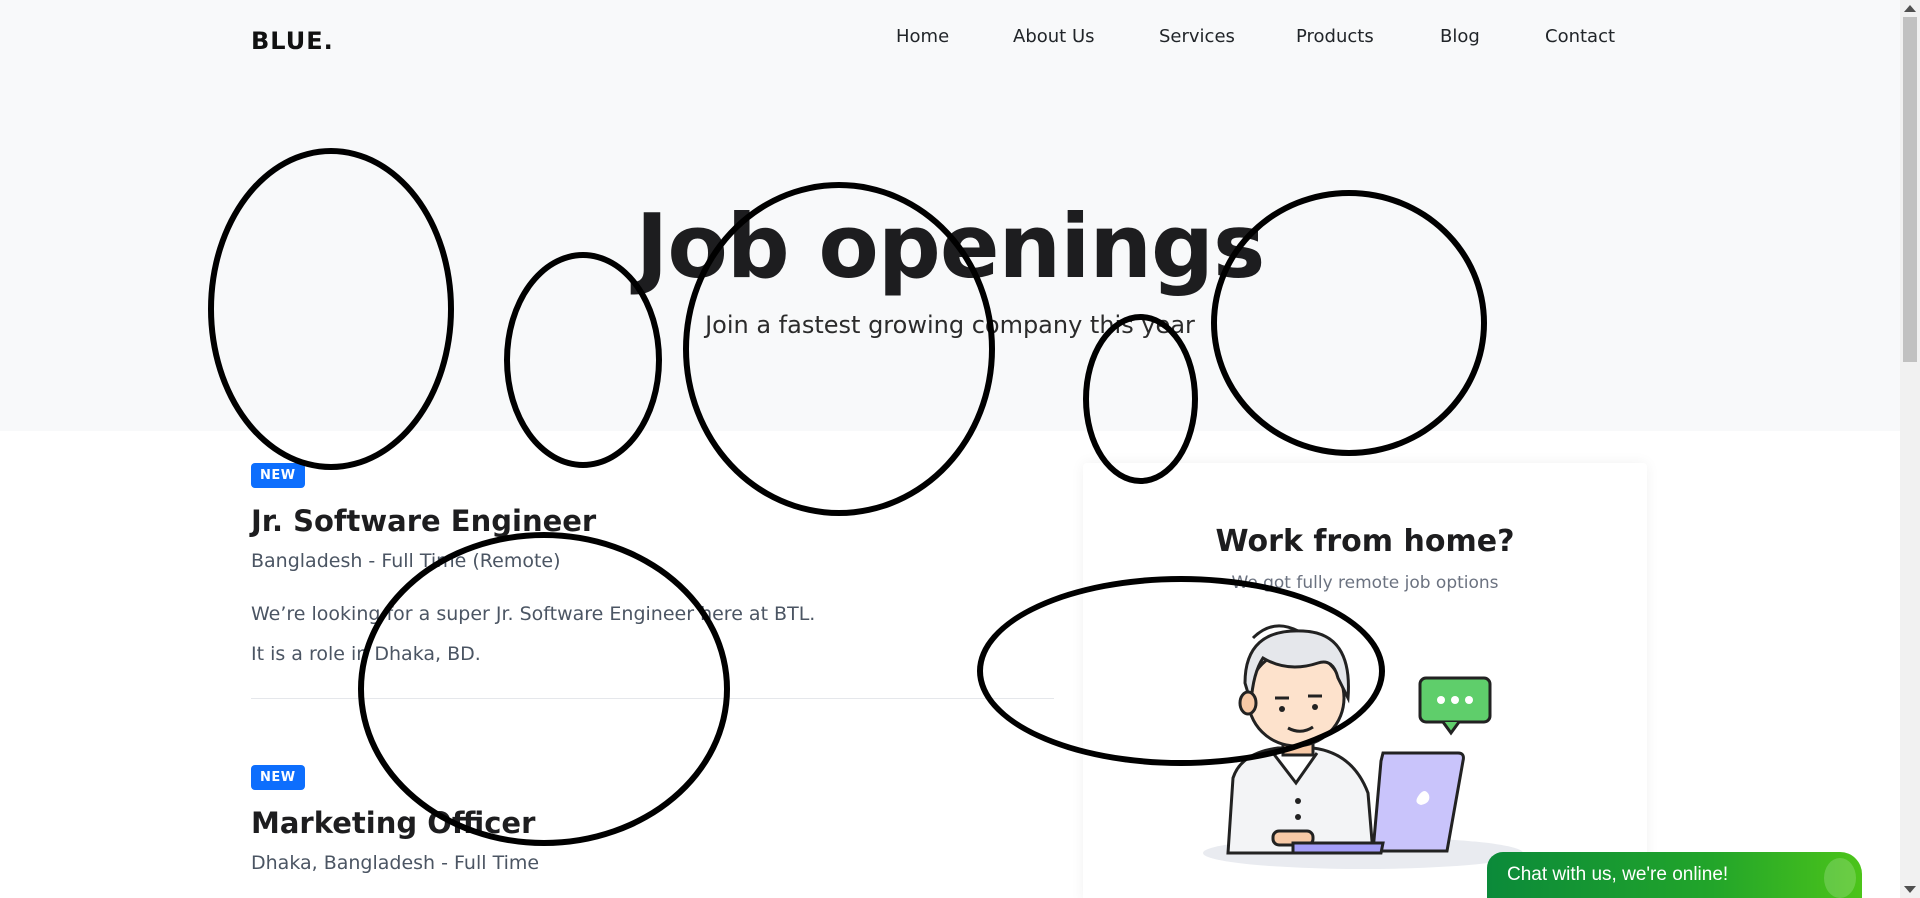  I want to click on job-title: Jr. Software Engineer, so click(652, 521).